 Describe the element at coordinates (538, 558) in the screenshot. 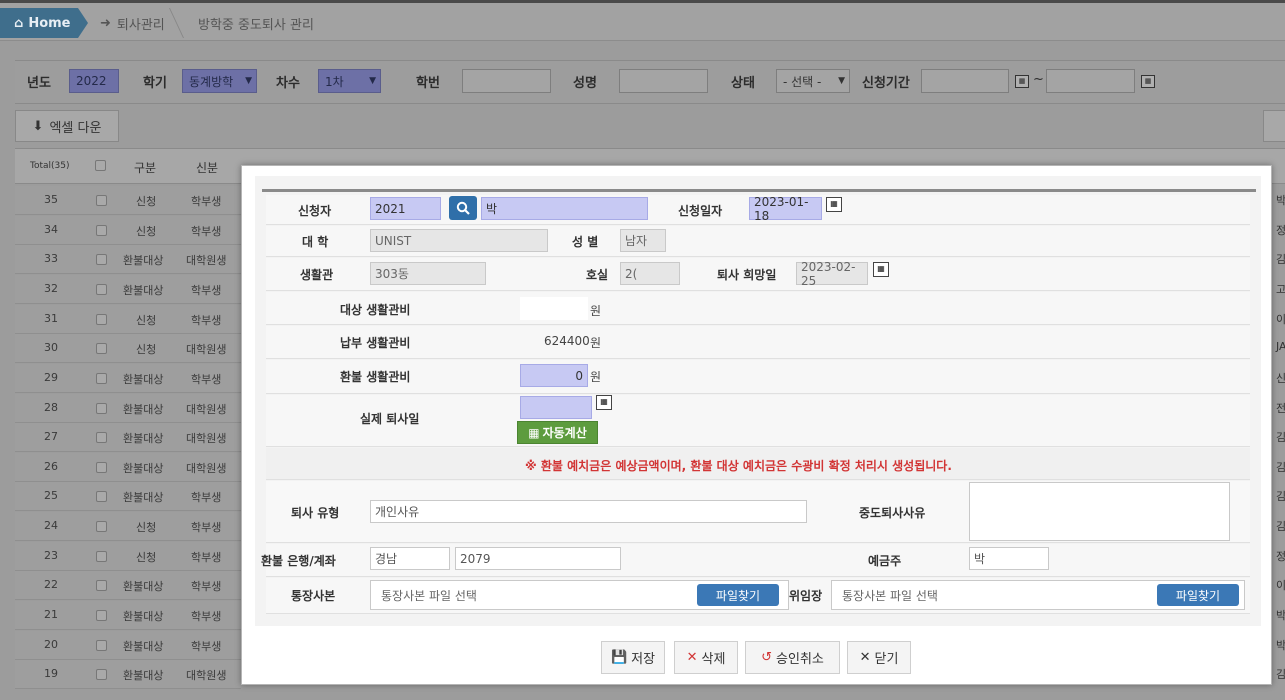

I see `account-input: 2079` at that location.